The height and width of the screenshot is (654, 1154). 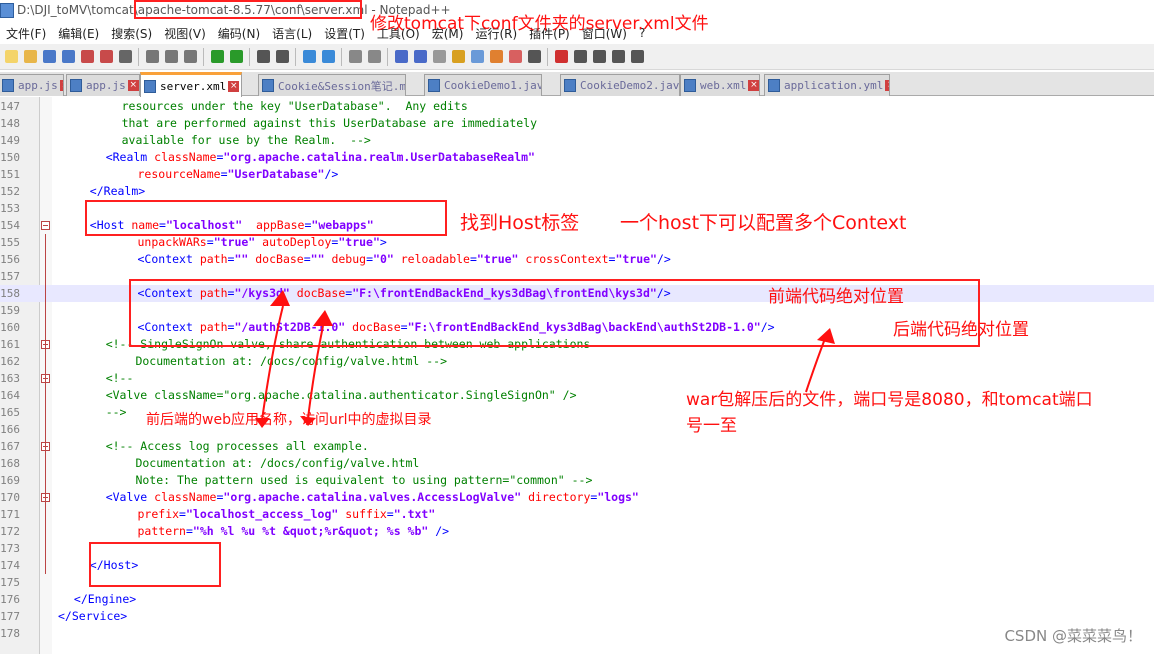 I want to click on code-token: <!-- Access log processes all example., so click(x=237, y=446).